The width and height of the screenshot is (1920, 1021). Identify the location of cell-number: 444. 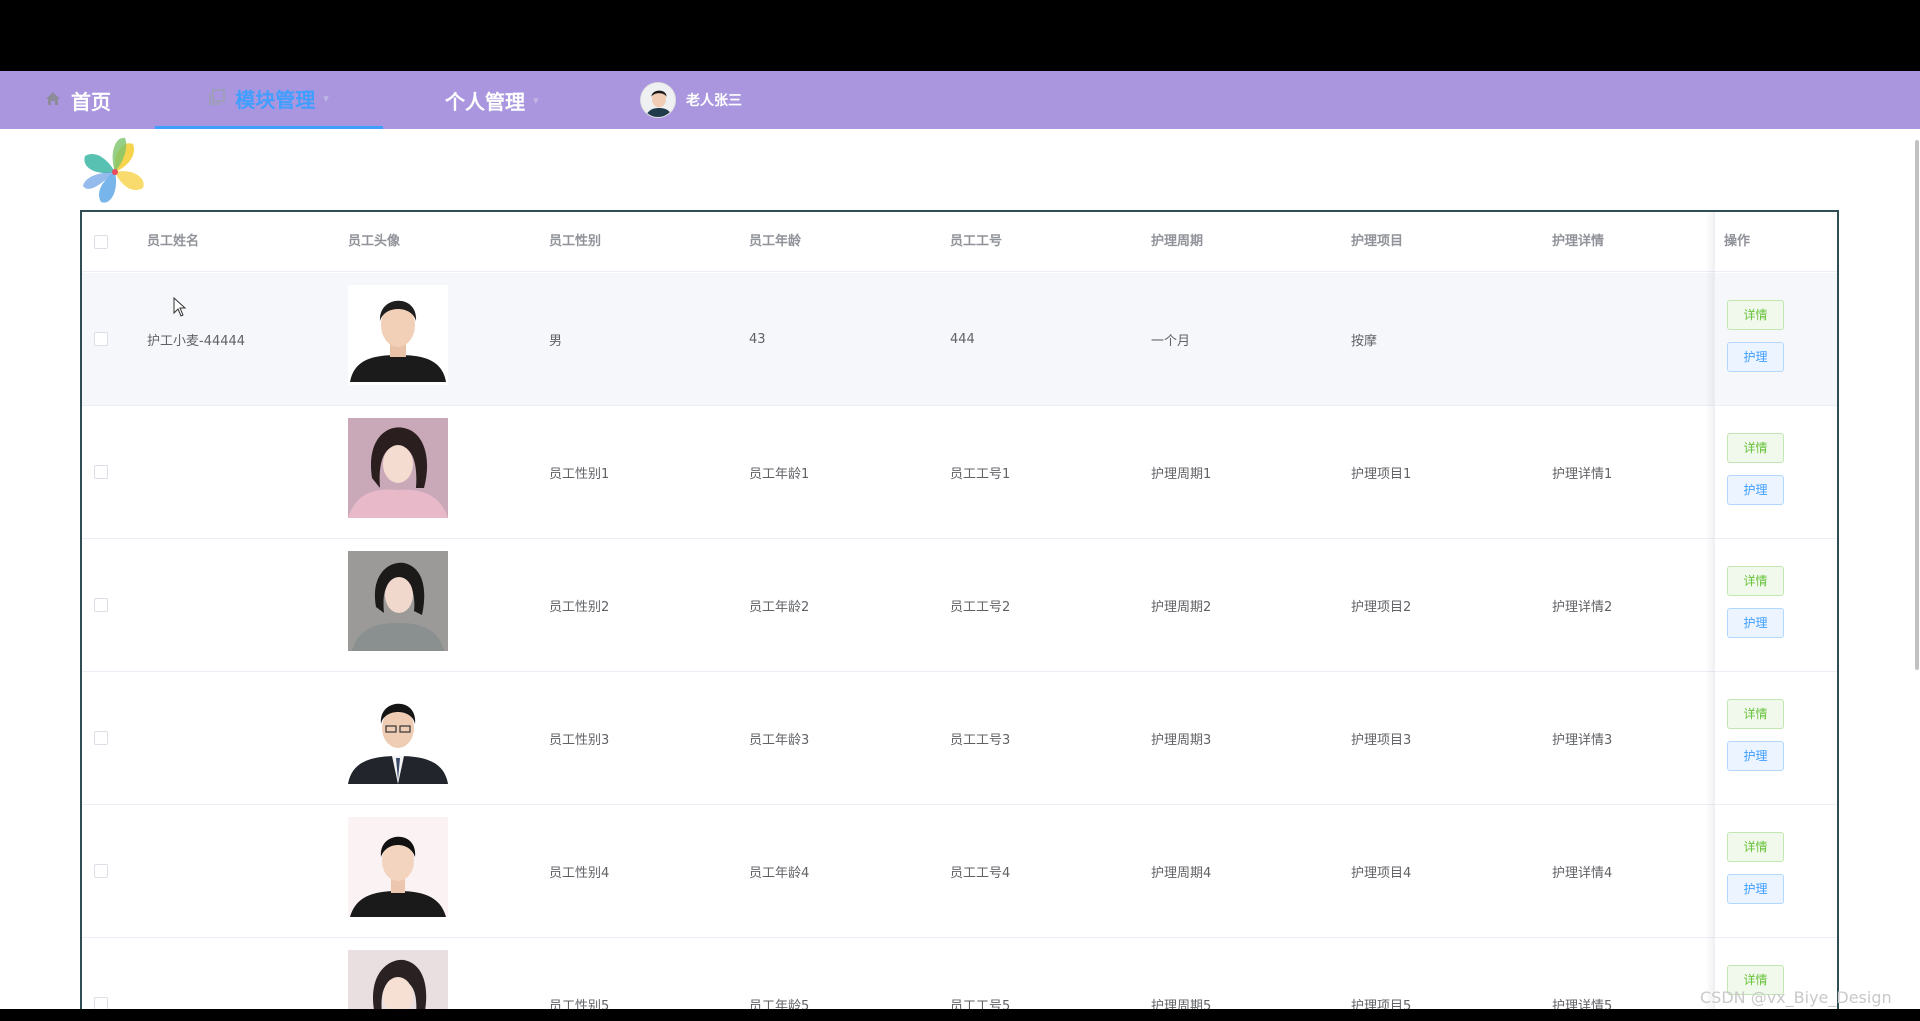
(962, 339).